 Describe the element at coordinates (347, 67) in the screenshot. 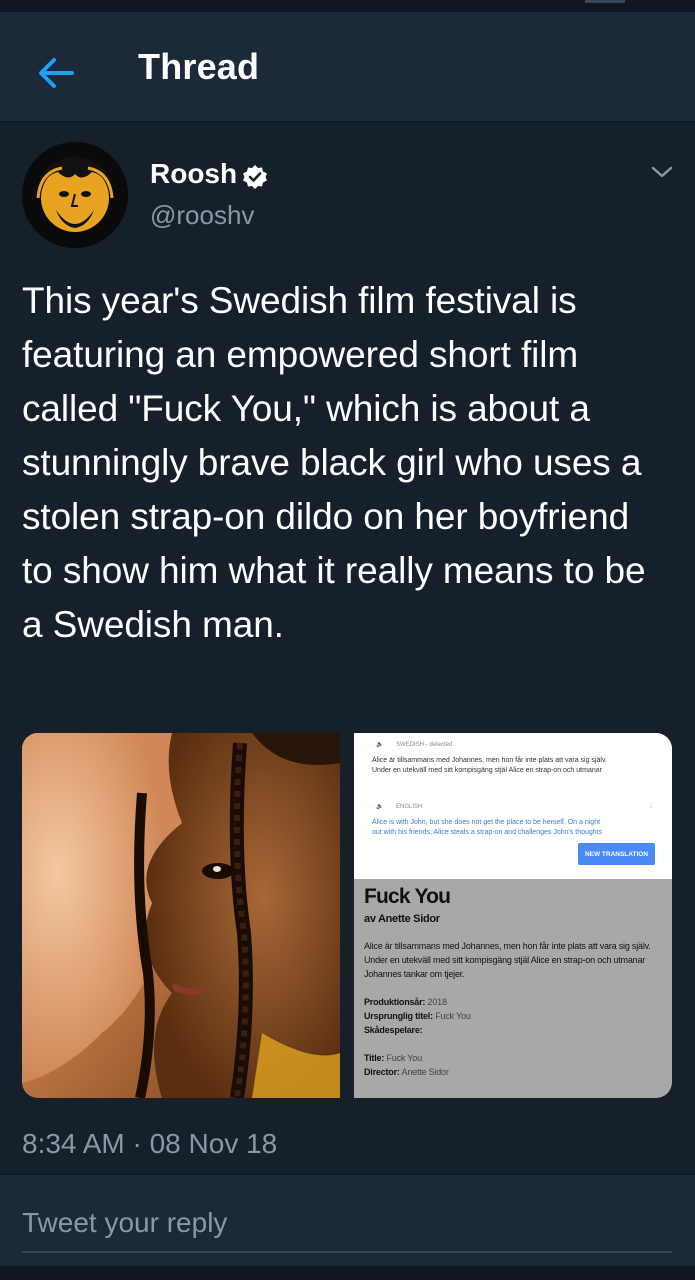

I see `top-app-bar: Thread` at that location.